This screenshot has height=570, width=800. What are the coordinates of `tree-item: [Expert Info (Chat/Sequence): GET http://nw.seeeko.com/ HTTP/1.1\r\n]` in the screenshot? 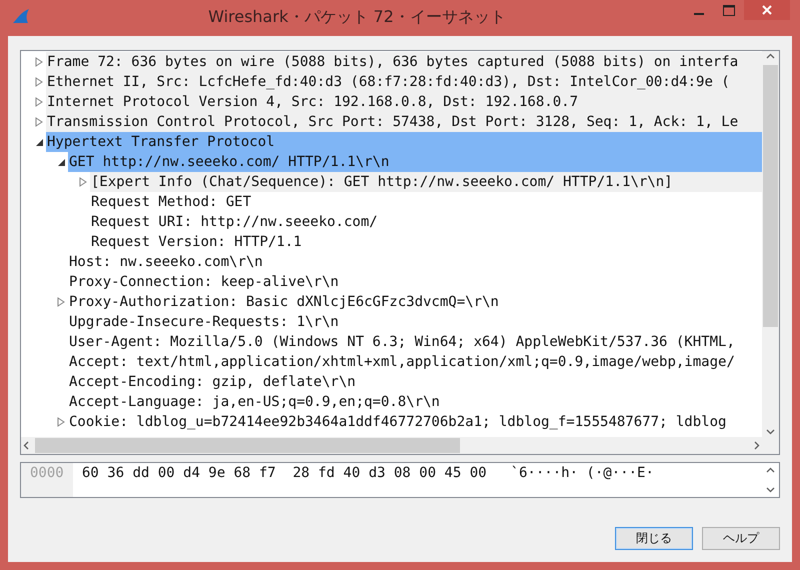 It's located at (426, 182).